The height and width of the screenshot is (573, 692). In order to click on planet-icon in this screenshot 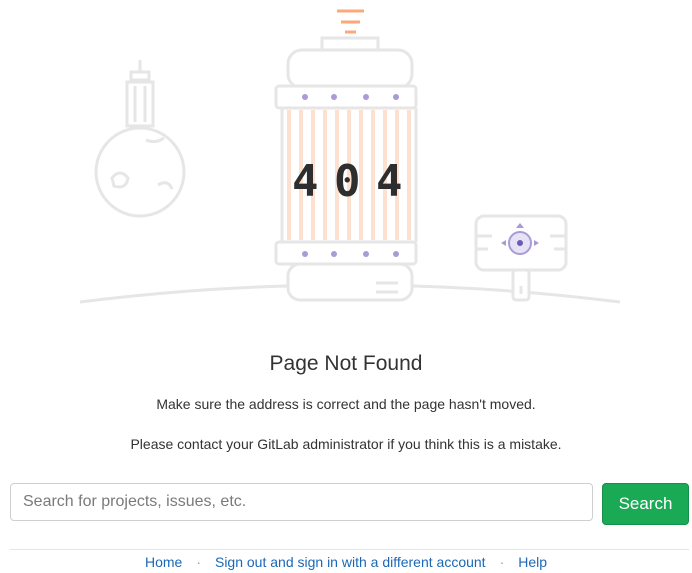, I will do `click(140, 139)`.